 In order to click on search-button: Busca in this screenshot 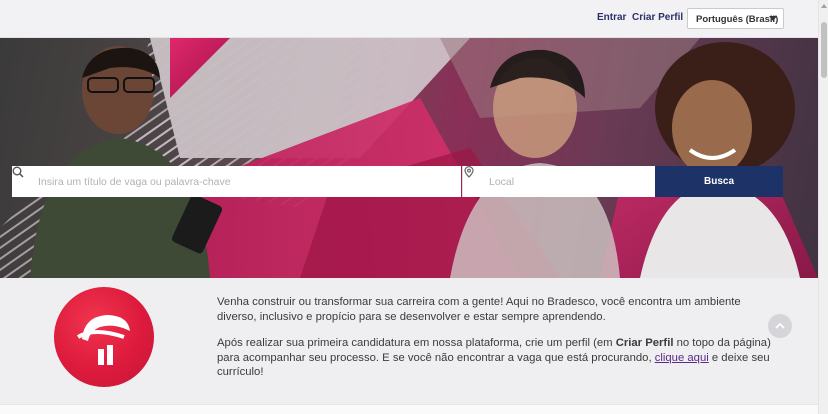, I will do `click(719, 181)`.